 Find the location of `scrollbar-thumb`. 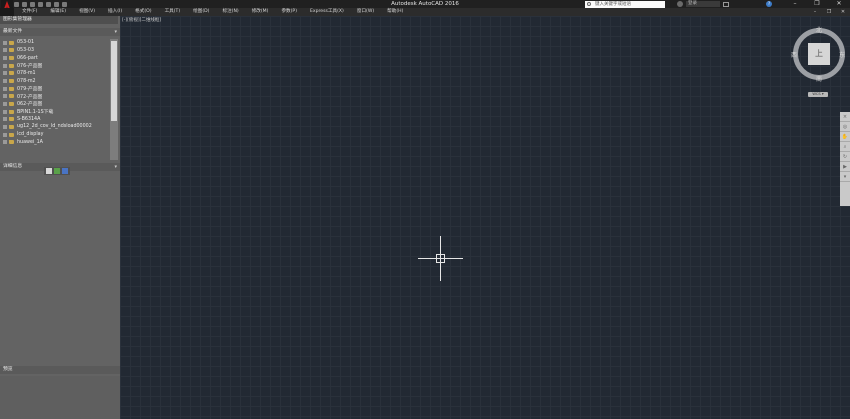

scrollbar-thumb is located at coordinates (114, 81).